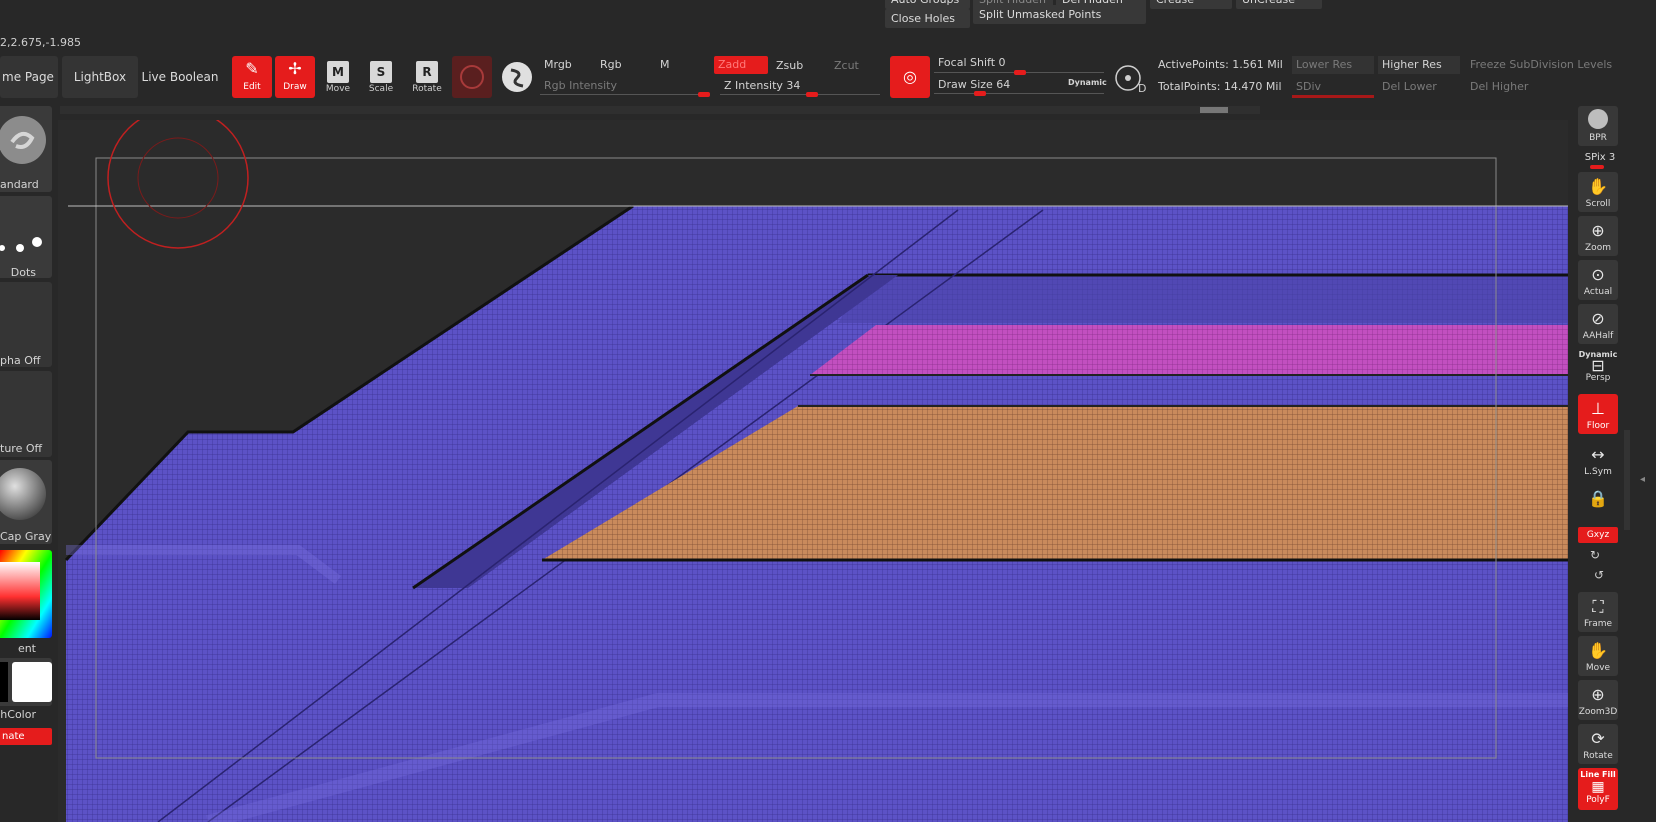  What do you see at coordinates (100, 77) in the screenshot?
I see `lightbox-button: LightBox` at bounding box center [100, 77].